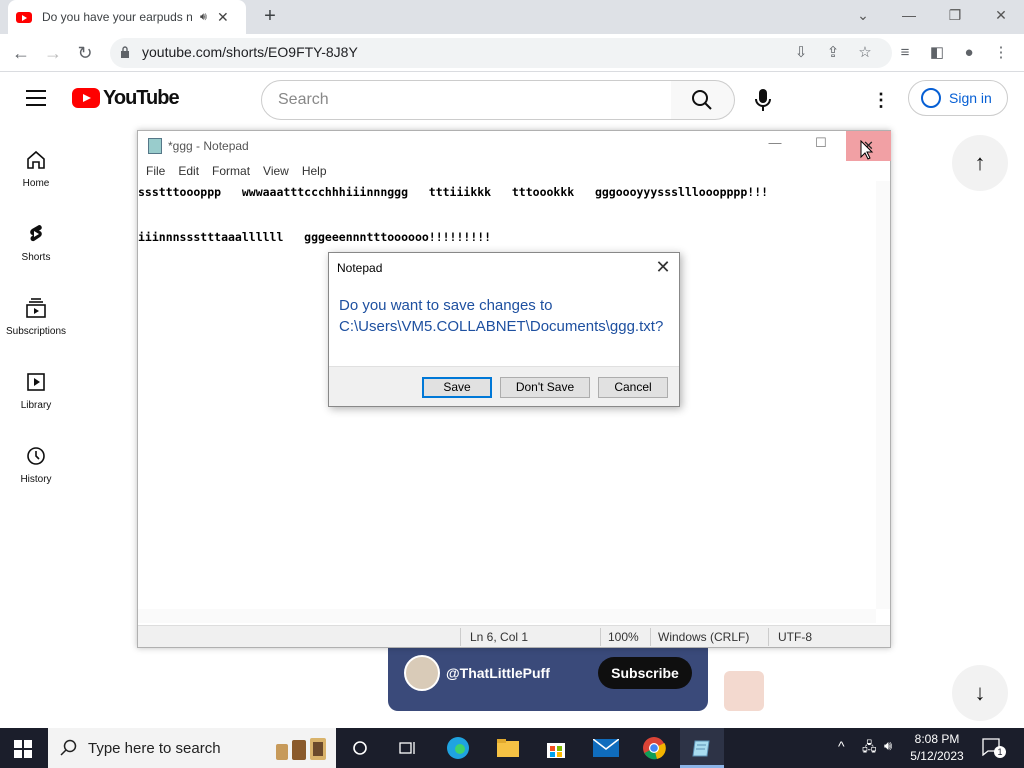 Image resolution: width=1024 pixels, height=768 pixels. I want to click on profile-icon: ●, so click(969, 53).